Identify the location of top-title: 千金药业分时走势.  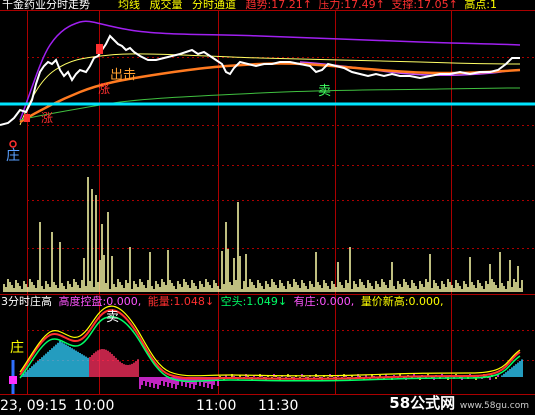
(46, 5).